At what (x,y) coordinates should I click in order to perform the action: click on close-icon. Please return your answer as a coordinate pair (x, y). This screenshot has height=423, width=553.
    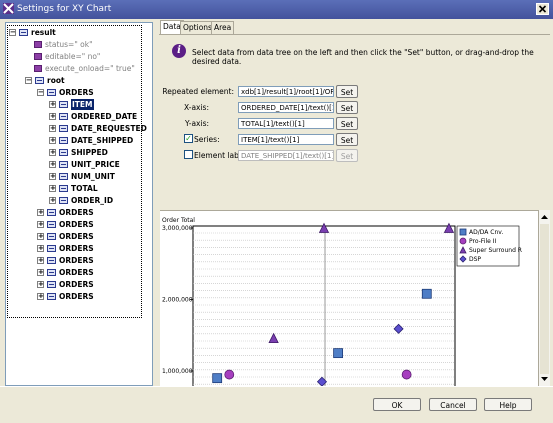
    Looking at the image, I should click on (542, 9).